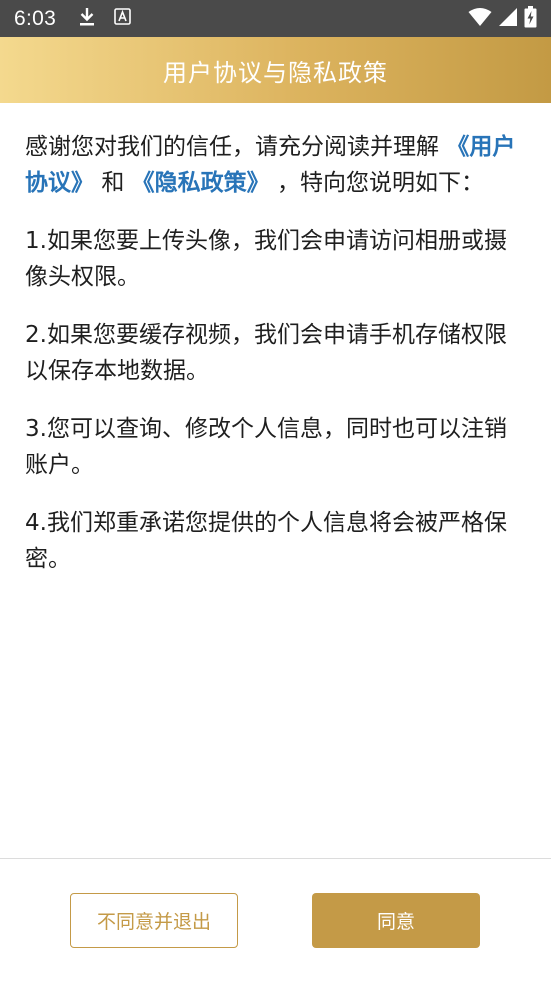 The width and height of the screenshot is (551, 981). I want to click on status-time: 6:03, so click(35, 18).